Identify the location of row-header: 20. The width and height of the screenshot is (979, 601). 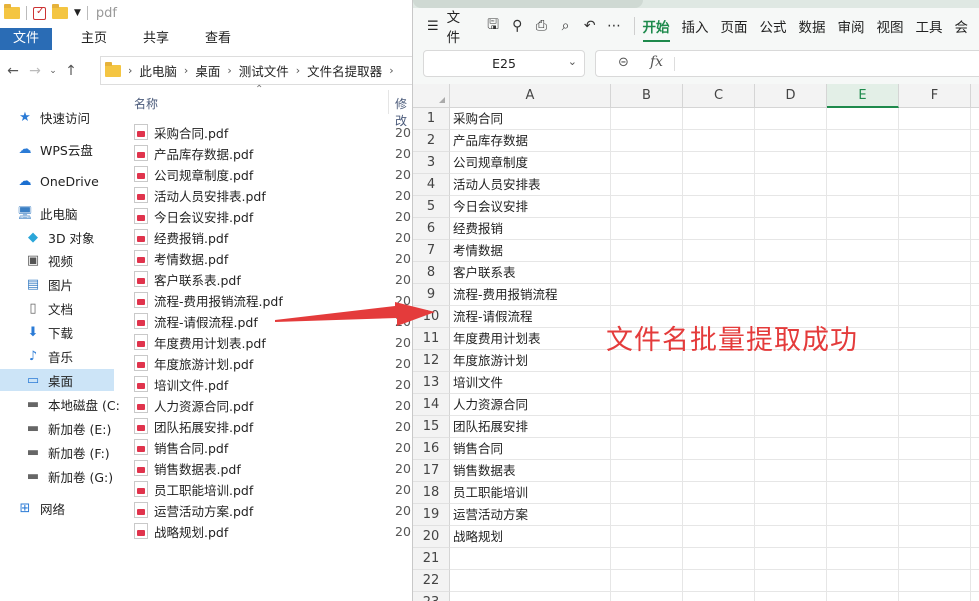
(431, 537).